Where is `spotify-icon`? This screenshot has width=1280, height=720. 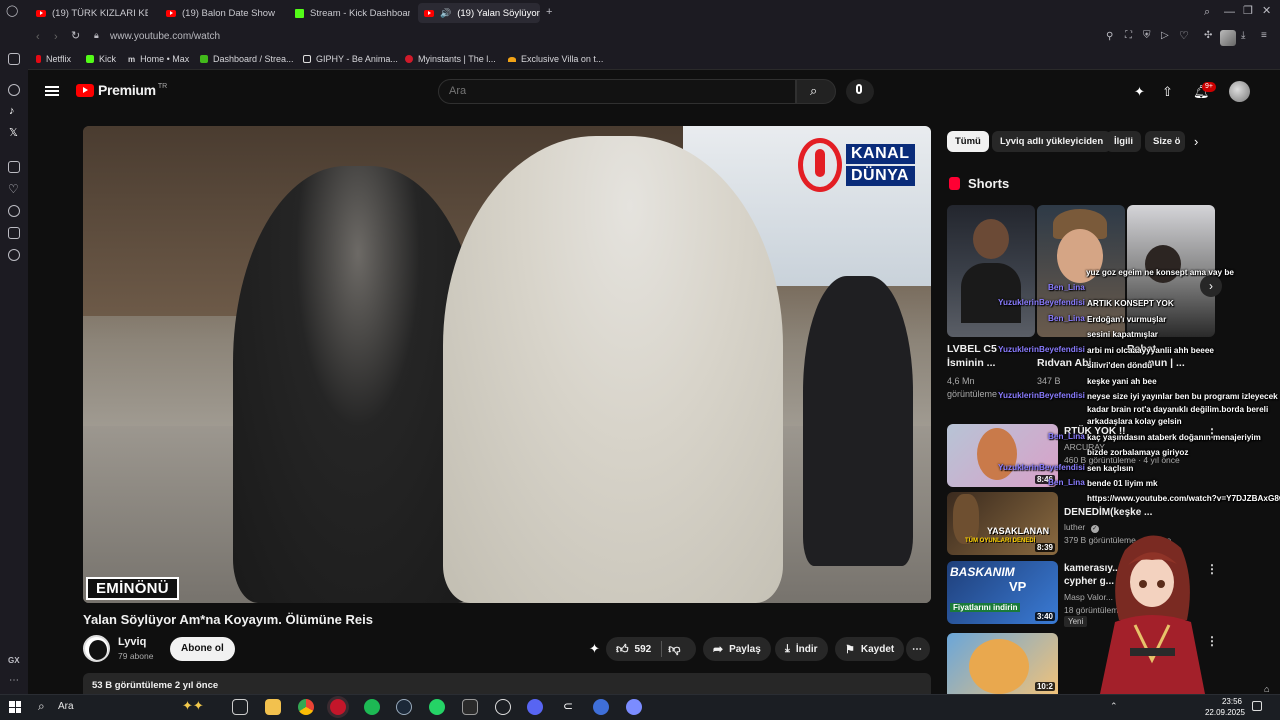
spotify-icon is located at coordinates (372, 707).